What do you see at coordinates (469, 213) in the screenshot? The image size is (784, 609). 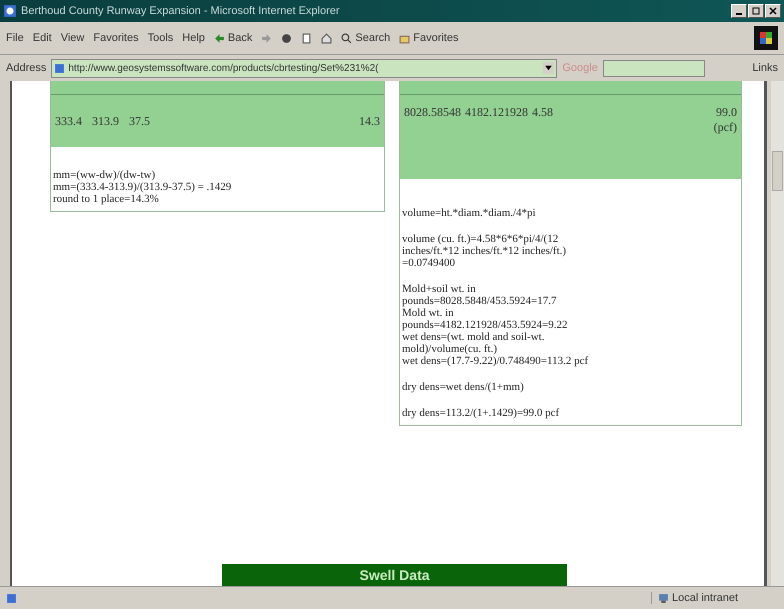 I see `calculation-line: volume=ht.*diam.*diam./4*pi` at bounding box center [469, 213].